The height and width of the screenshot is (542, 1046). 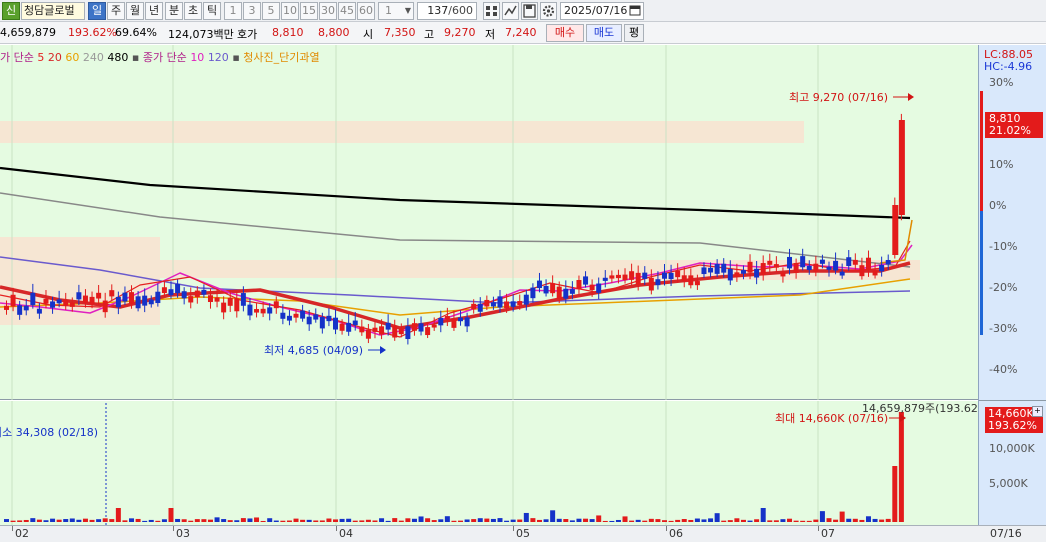 I want to click on gear-icon, so click(x=548, y=11).